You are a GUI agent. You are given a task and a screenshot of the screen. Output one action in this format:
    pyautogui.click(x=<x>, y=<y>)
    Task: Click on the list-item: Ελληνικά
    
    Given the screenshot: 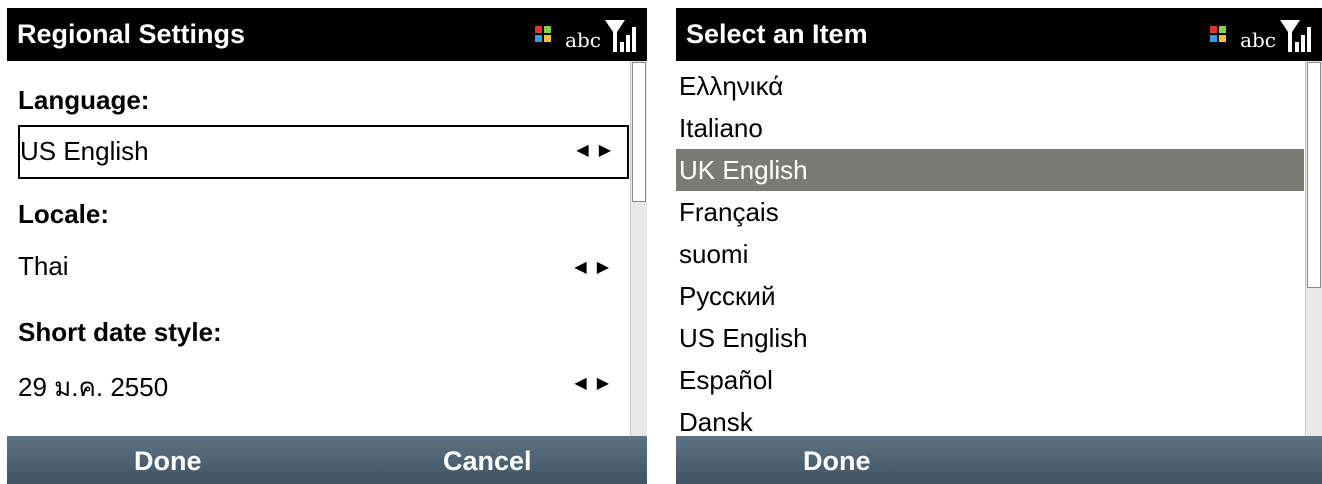 What is the action you would take?
    pyautogui.click(x=990, y=86)
    